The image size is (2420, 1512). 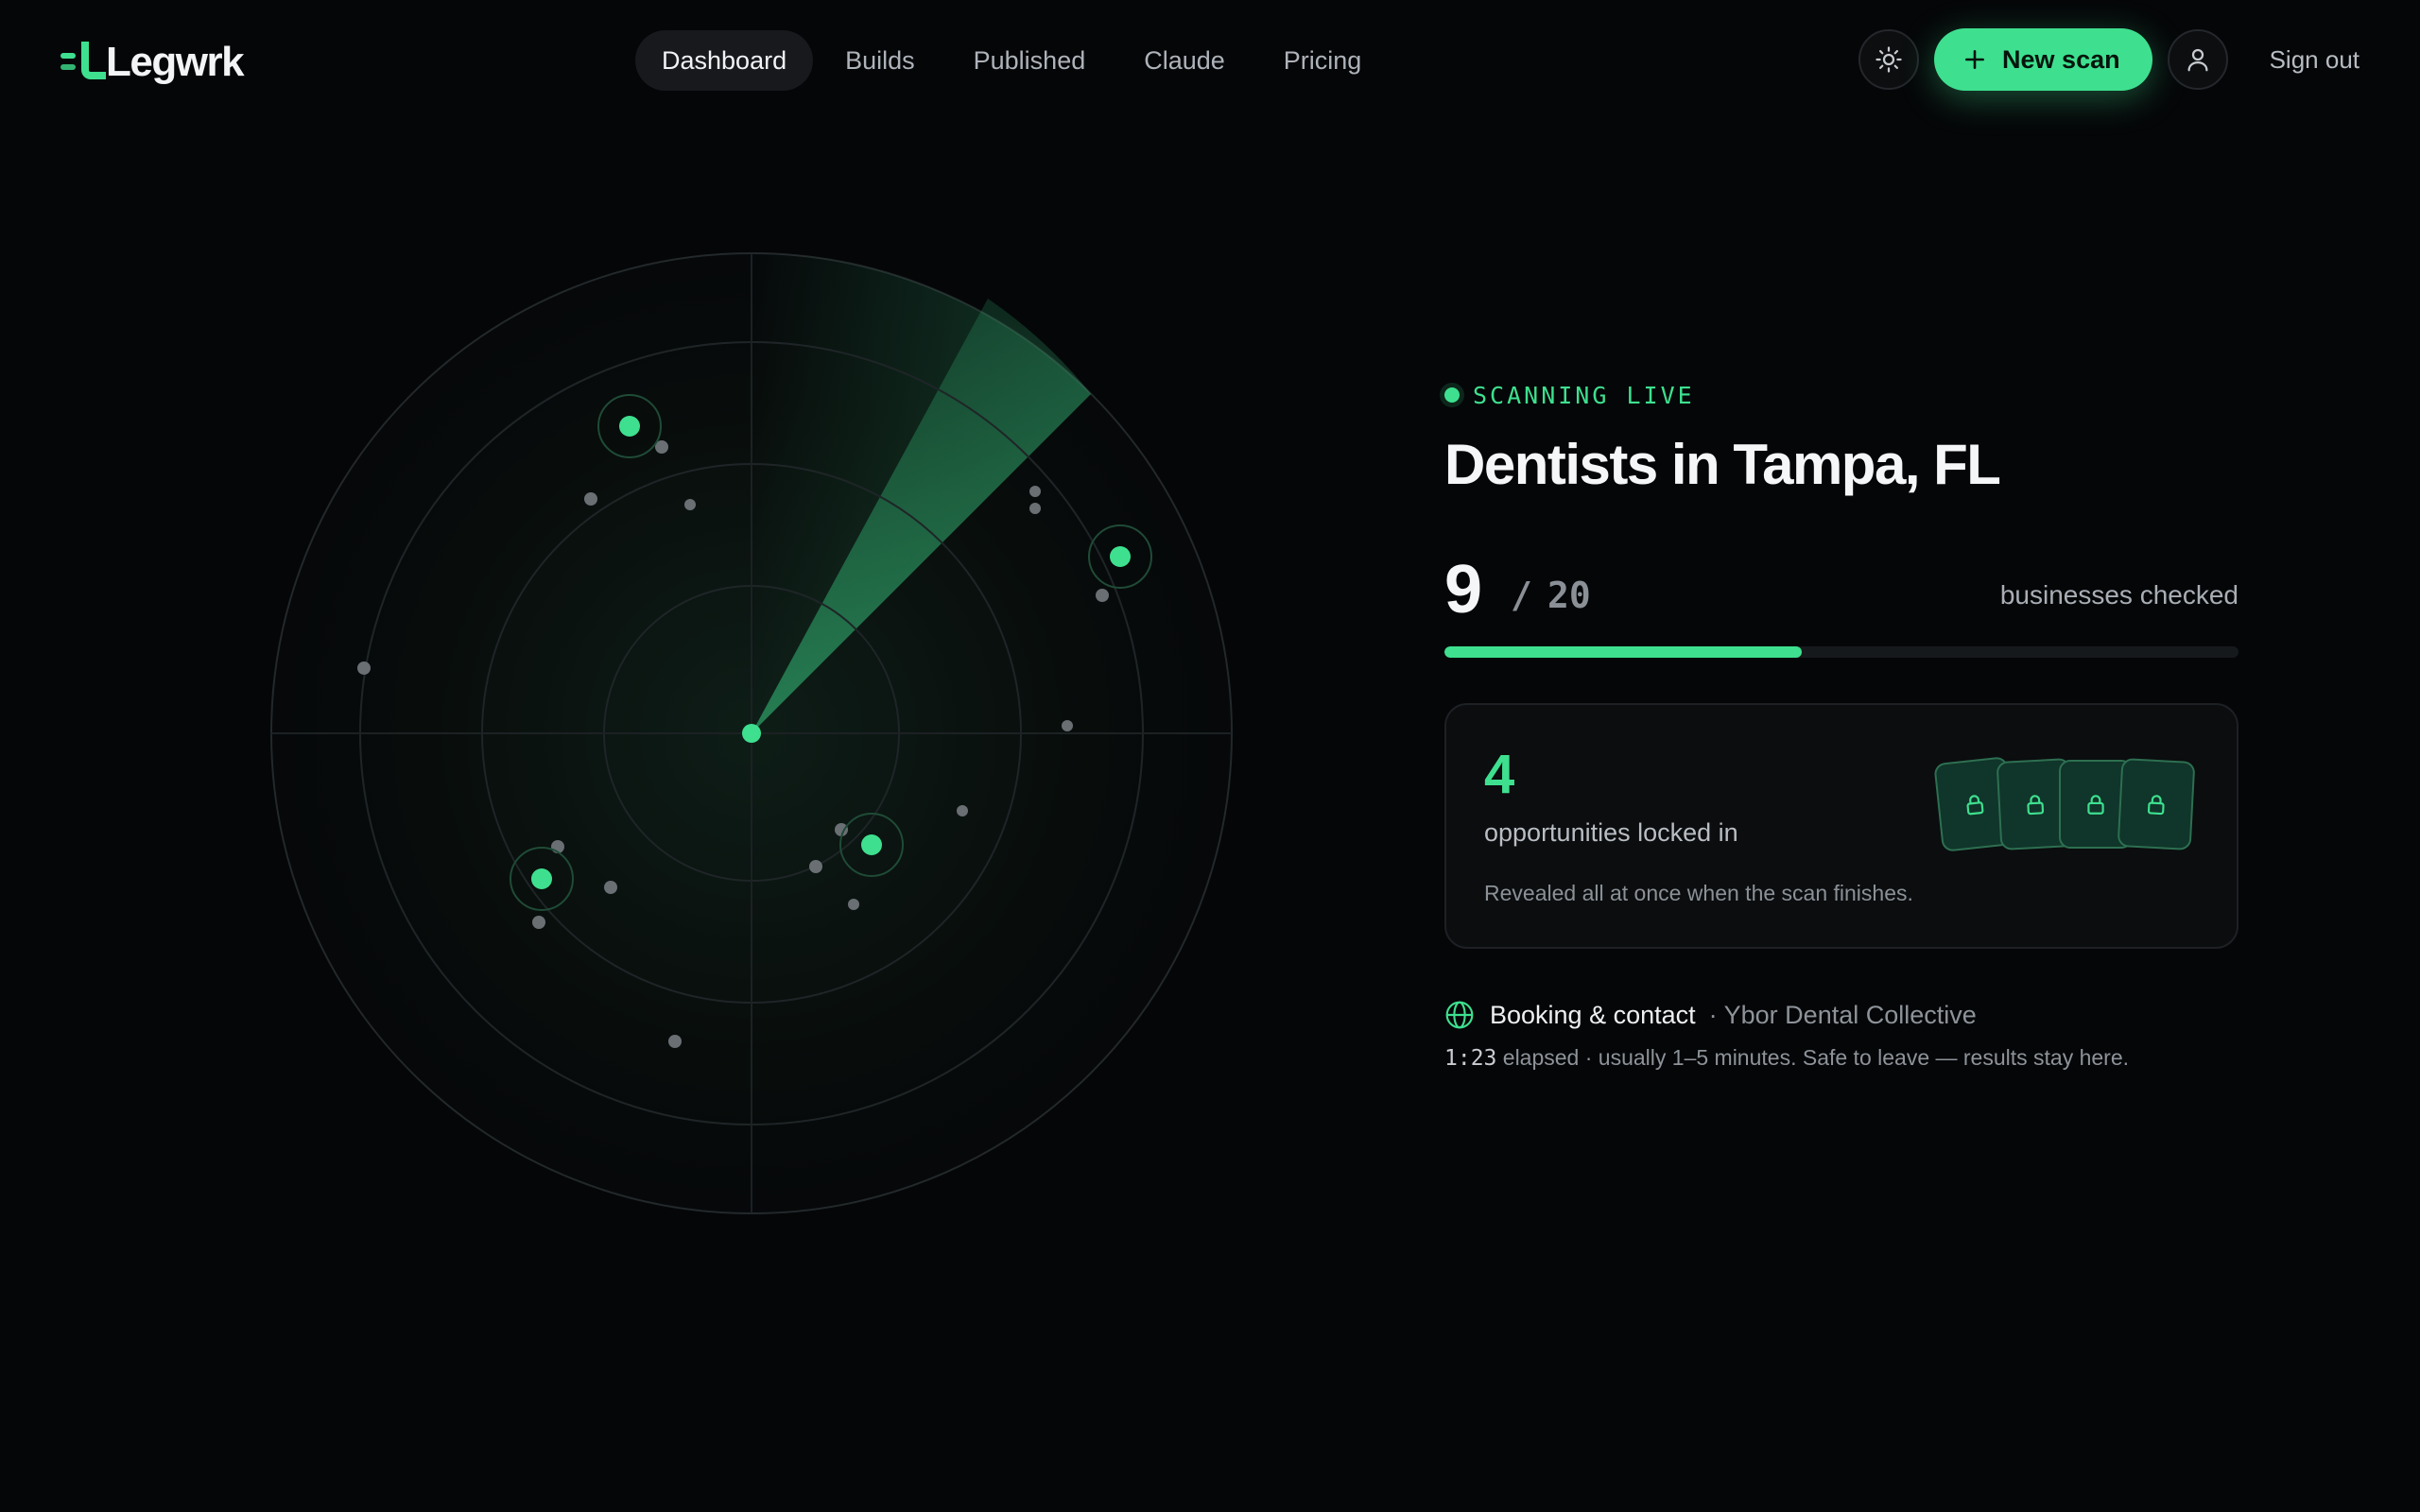 What do you see at coordinates (1452, 395) in the screenshot?
I see `live-indicator-dot` at bounding box center [1452, 395].